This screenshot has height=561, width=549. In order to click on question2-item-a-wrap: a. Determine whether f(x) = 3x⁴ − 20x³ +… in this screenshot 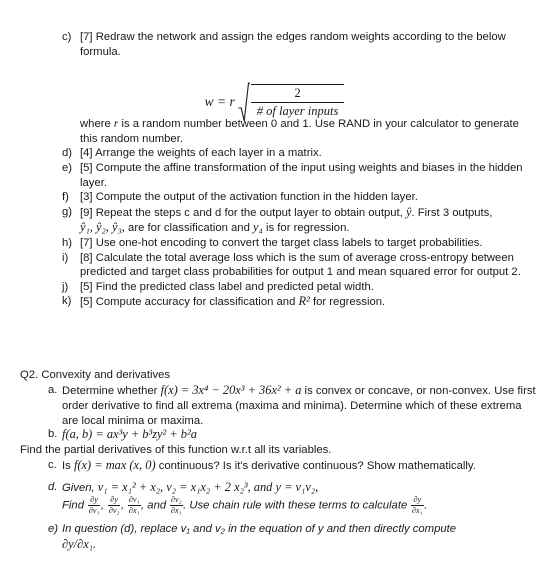, I will do `click(293, 405)`.